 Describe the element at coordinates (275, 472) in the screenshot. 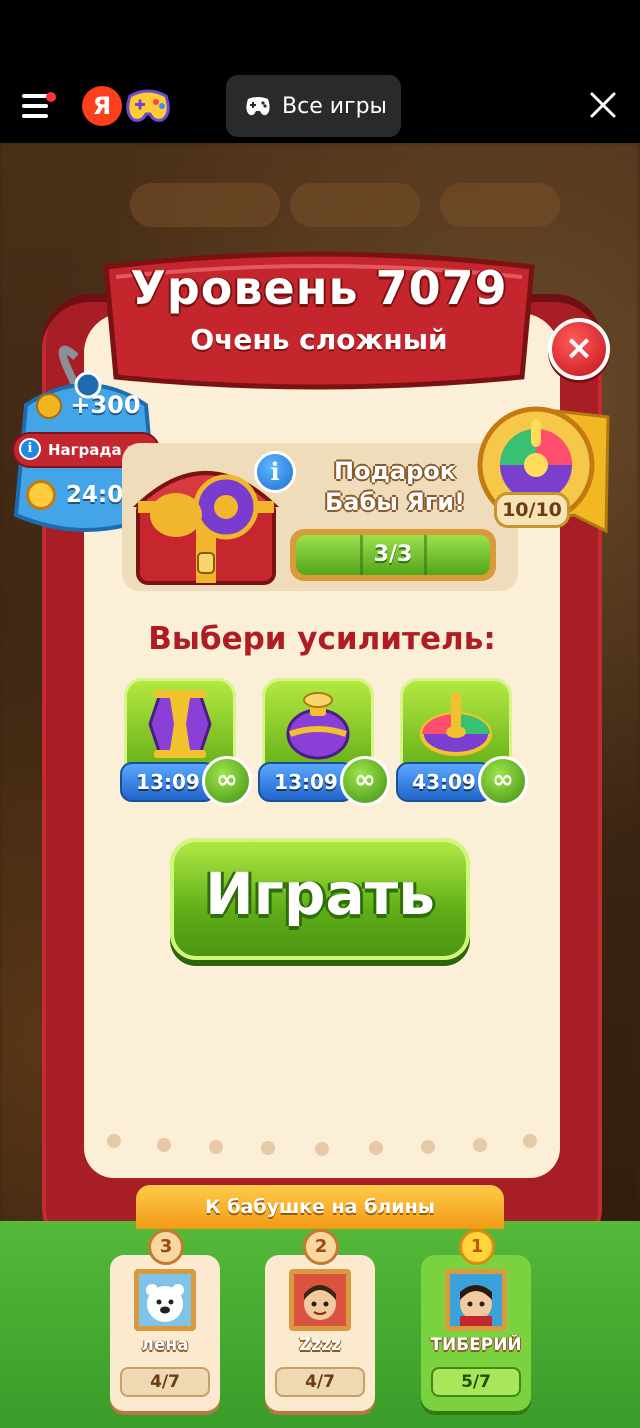

I see `gift-info-button: i` at that location.